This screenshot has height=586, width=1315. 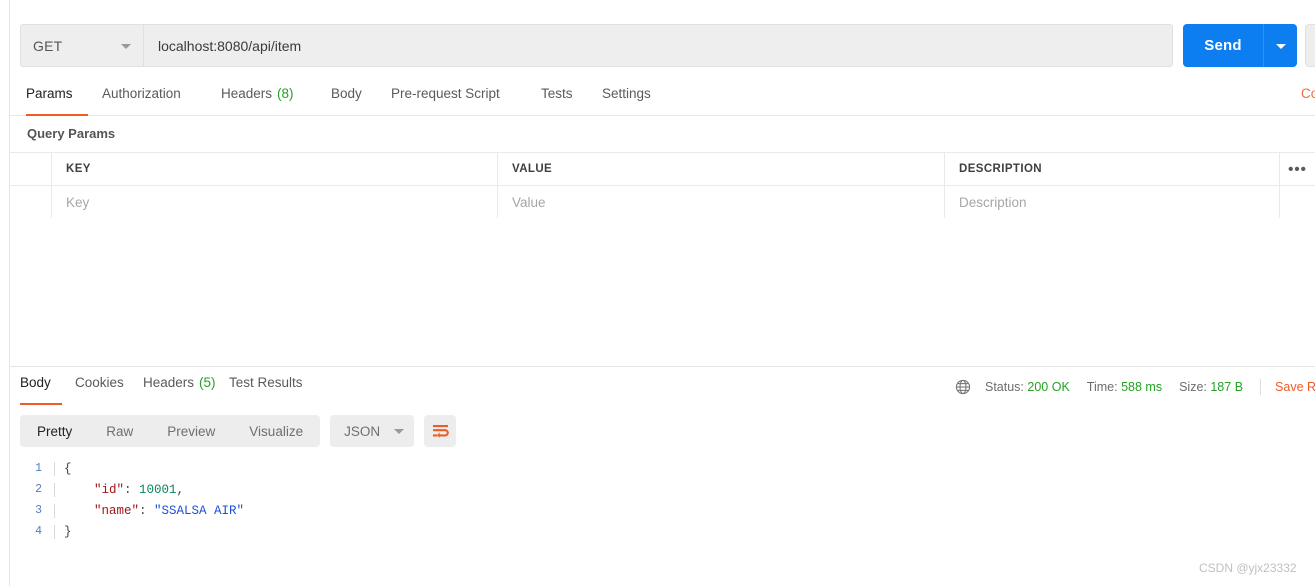 I want to click on tab-label: Authorization, so click(x=141, y=93).